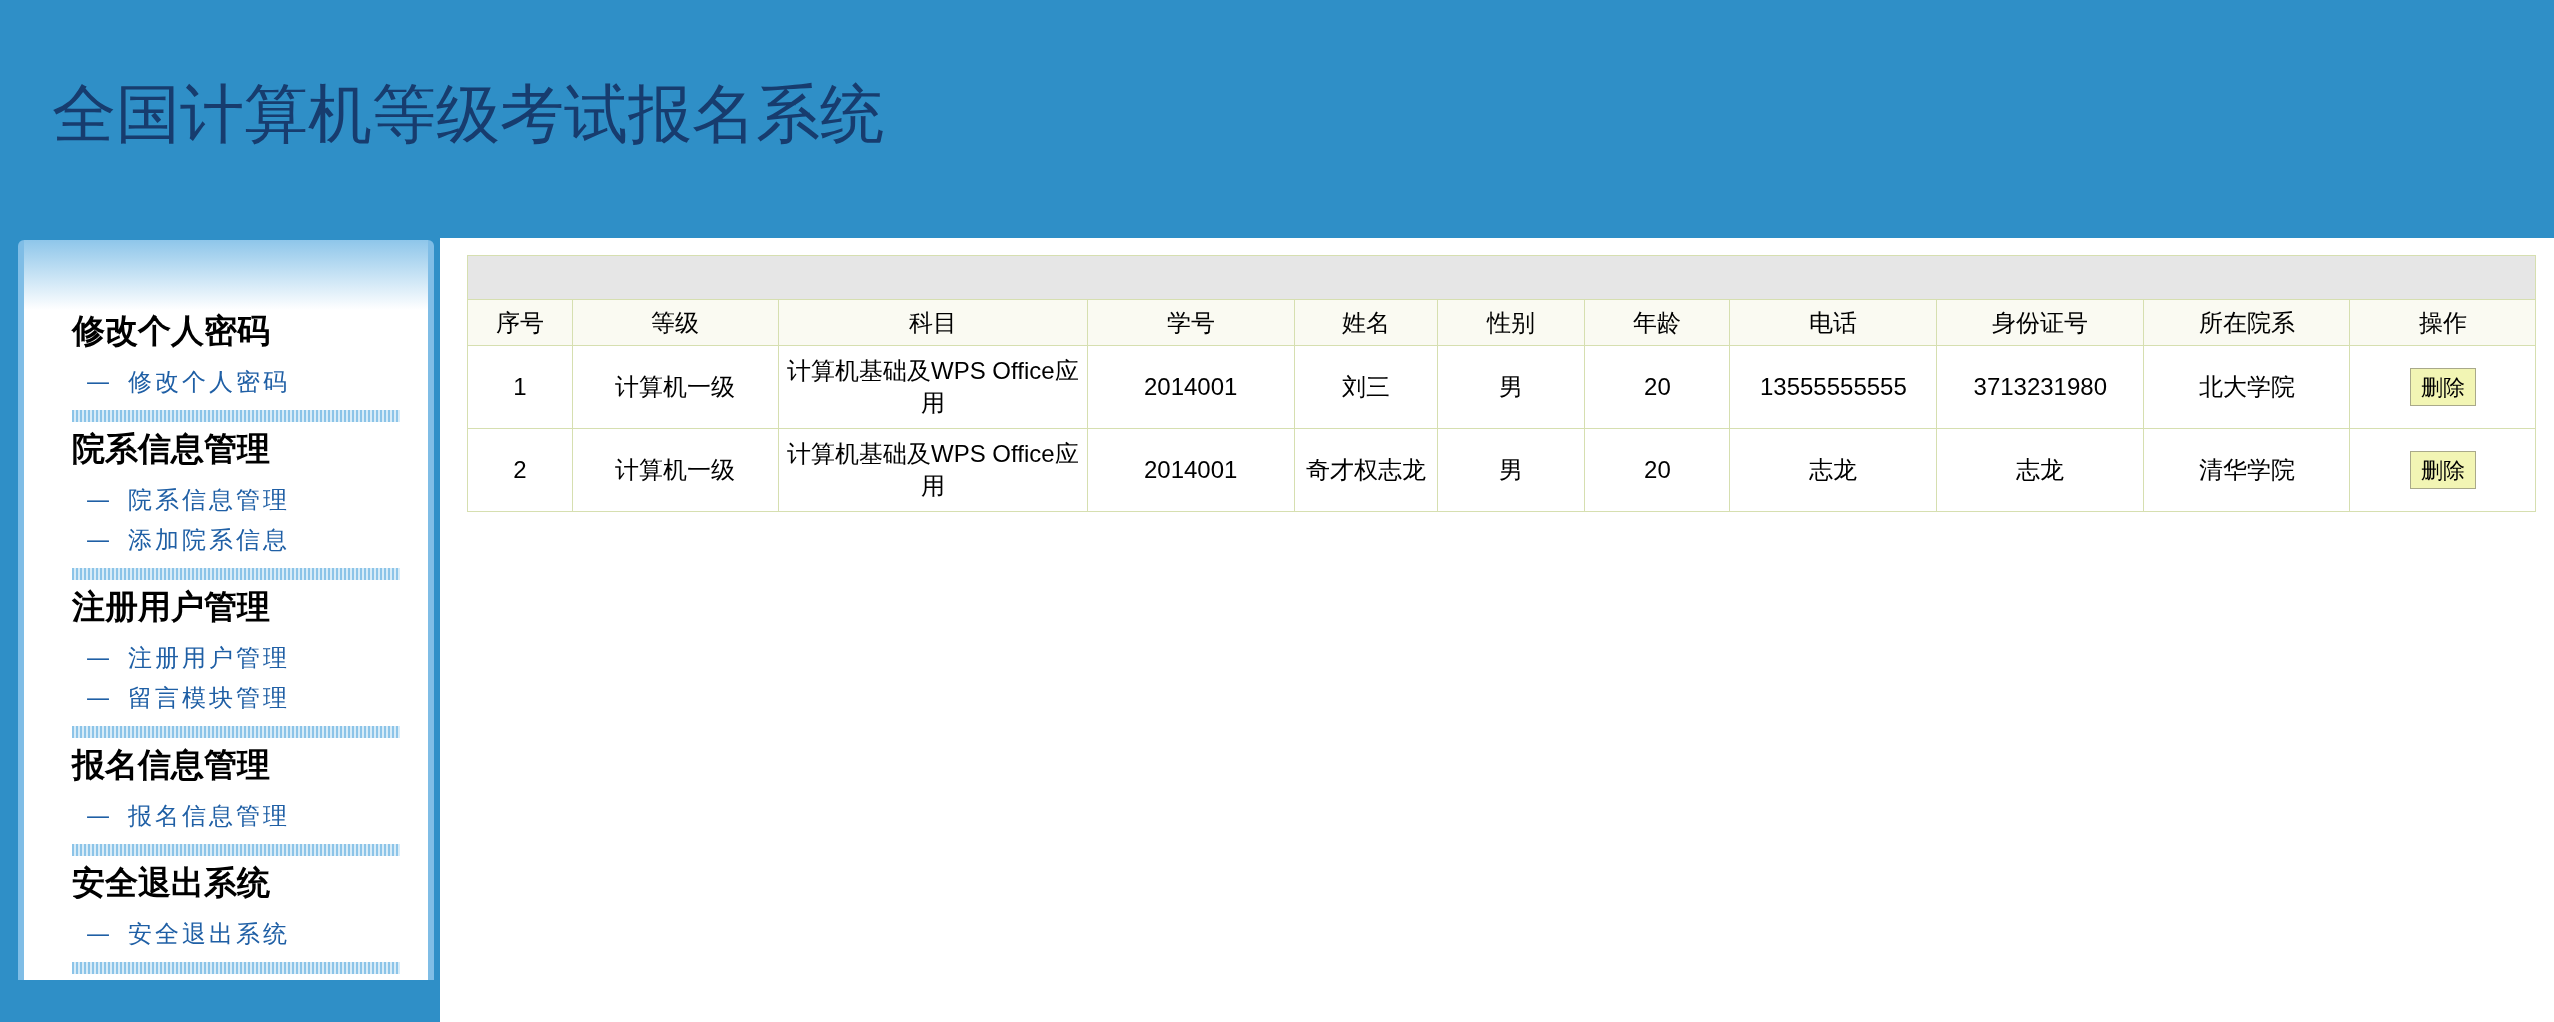  Describe the element at coordinates (1834, 322) in the screenshot. I see `column-header: 电话` at that location.